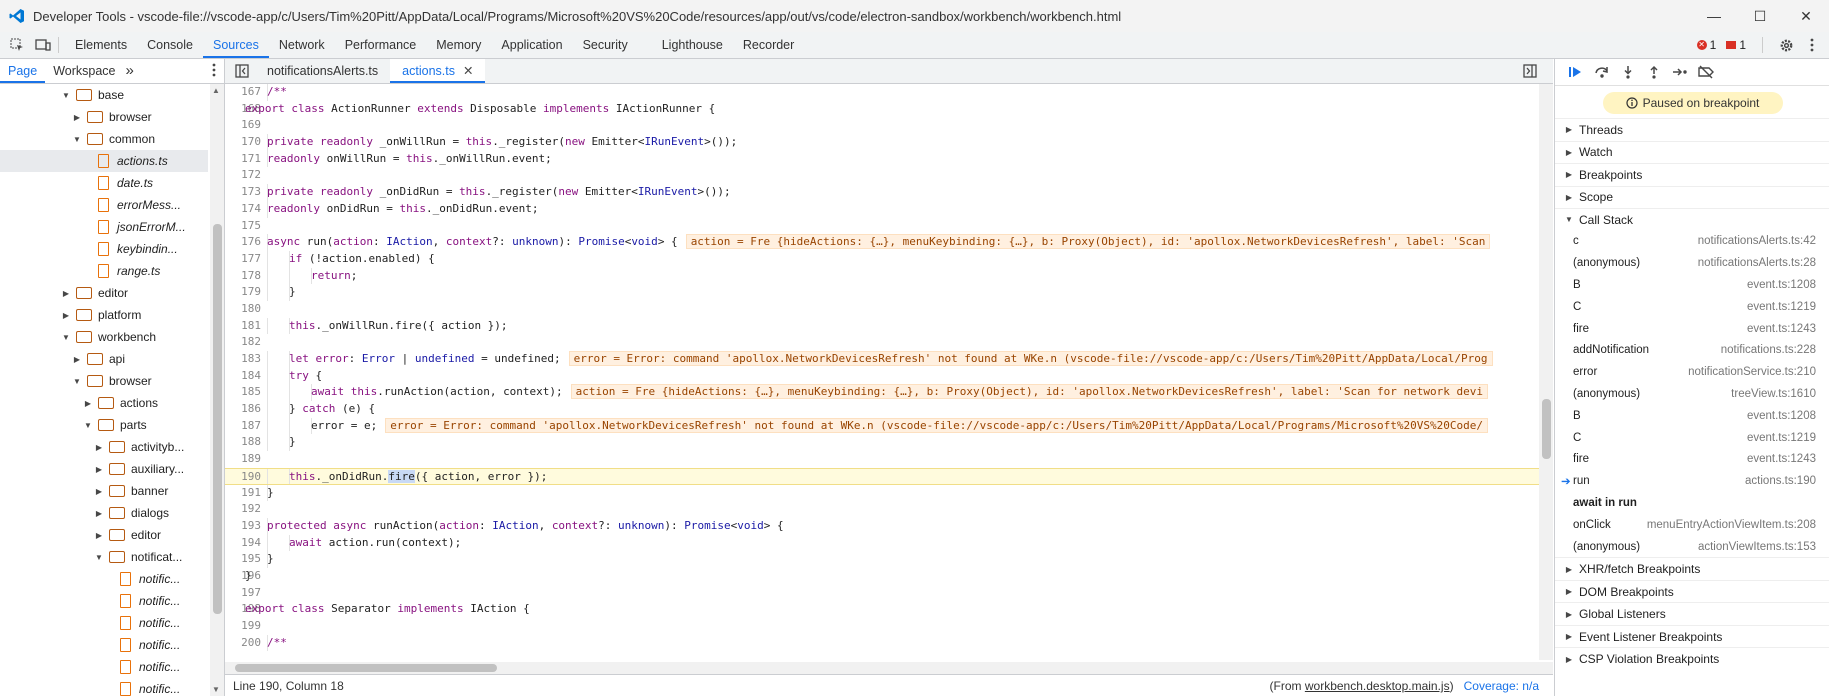 The height and width of the screenshot is (697, 1829). What do you see at coordinates (1377, 686) in the screenshot?
I see `source-map-link: workbench.desktop.main.js` at bounding box center [1377, 686].